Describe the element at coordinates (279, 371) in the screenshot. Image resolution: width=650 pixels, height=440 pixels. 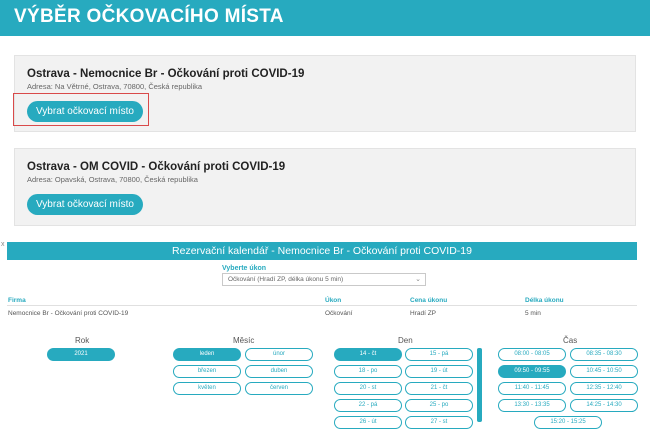
I see `month-option: duben` at that location.